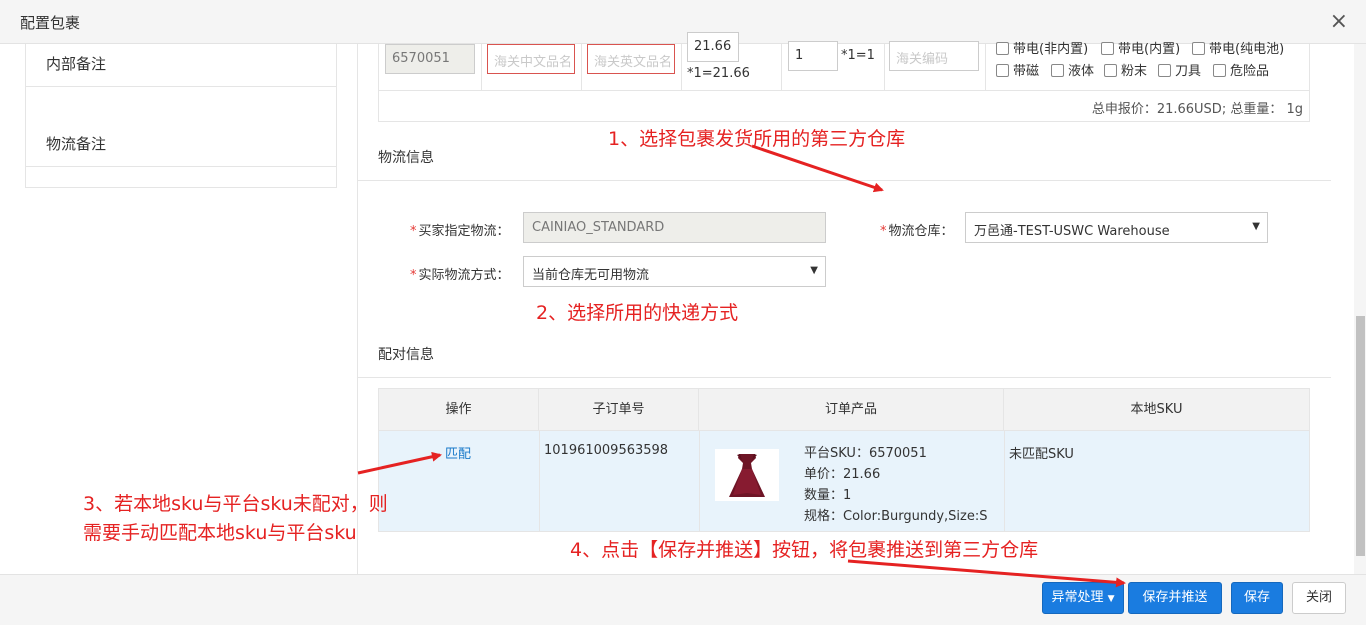 This screenshot has height=625, width=1366. What do you see at coordinates (1339, 21) in the screenshot?
I see `close-icon: ×` at bounding box center [1339, 21].